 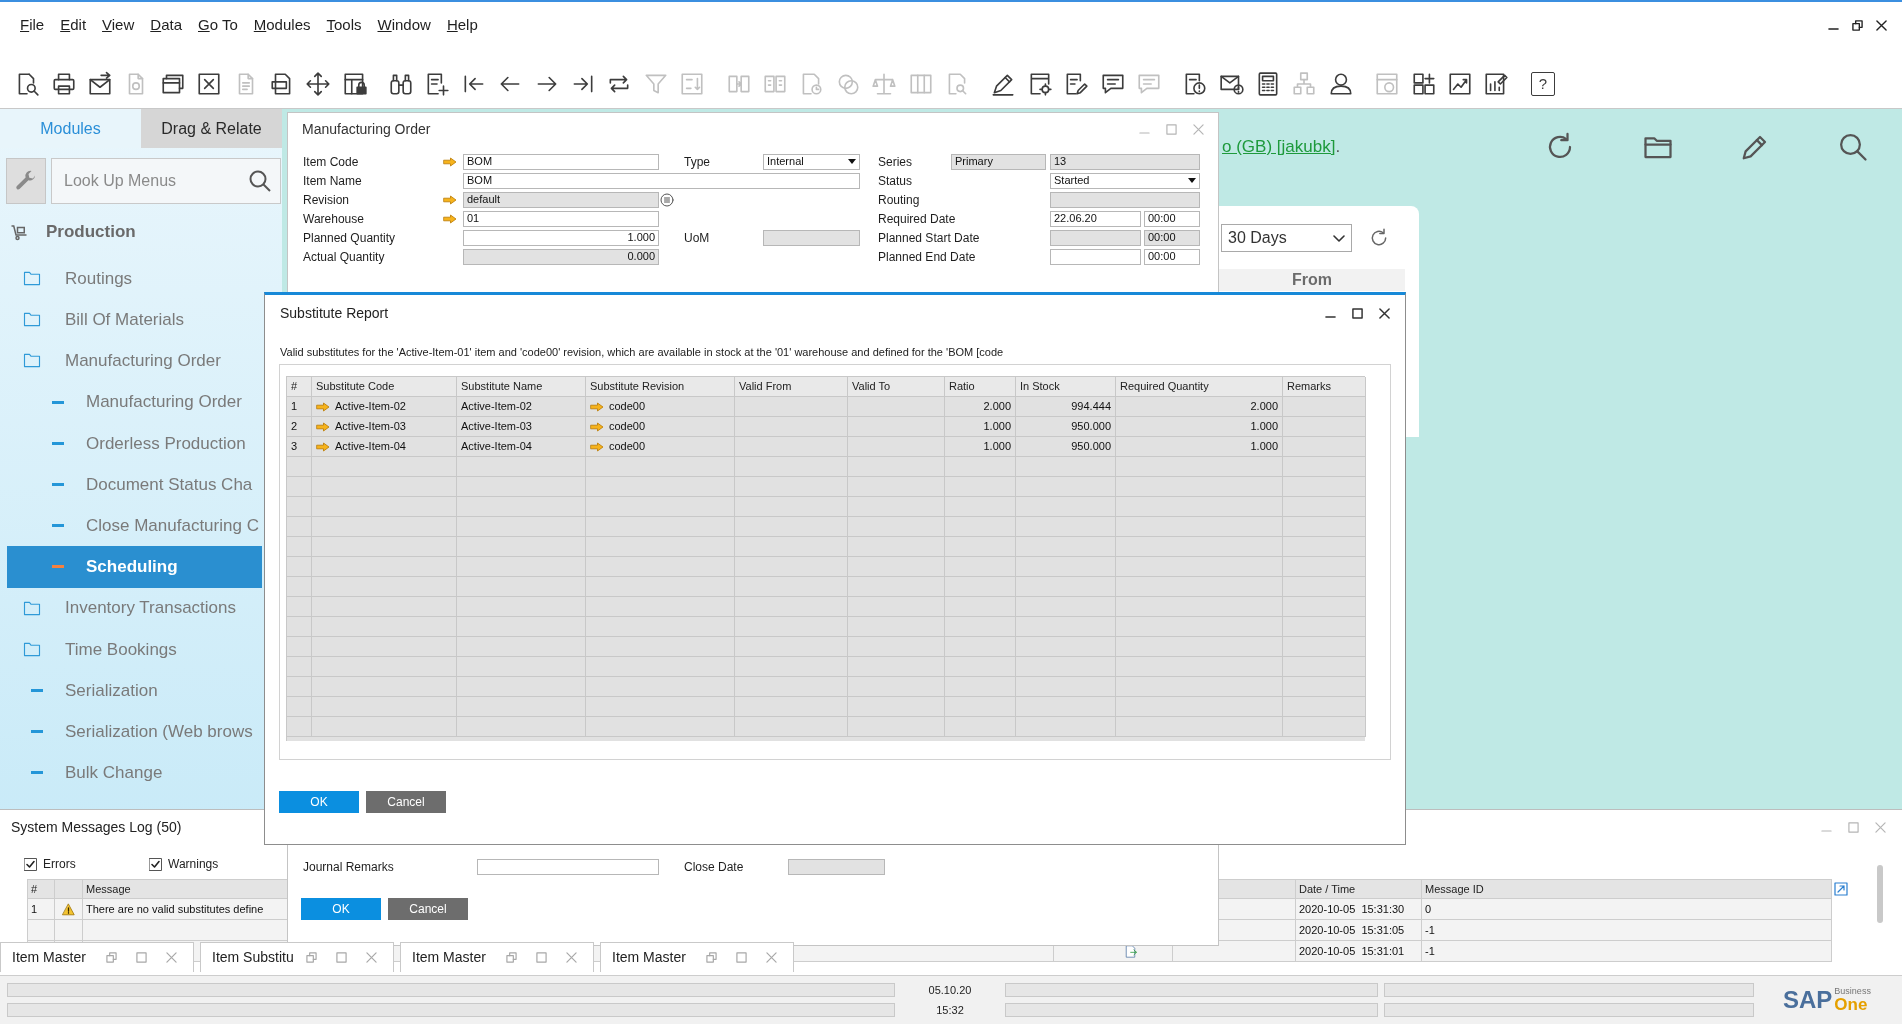 I want to click on wrench-button, so click(x=26, y=181).